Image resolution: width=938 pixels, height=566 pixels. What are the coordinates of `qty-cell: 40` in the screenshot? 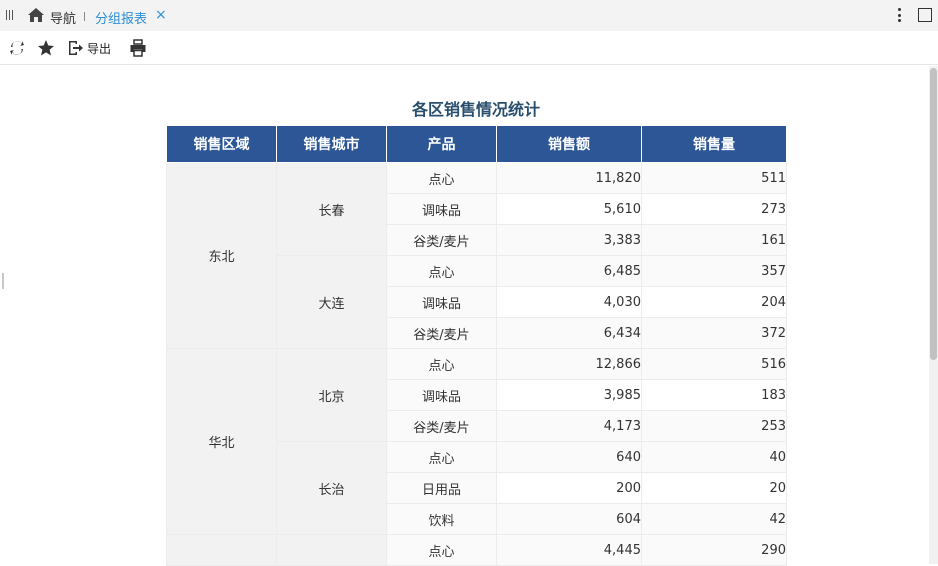 It's located at (714, 457).